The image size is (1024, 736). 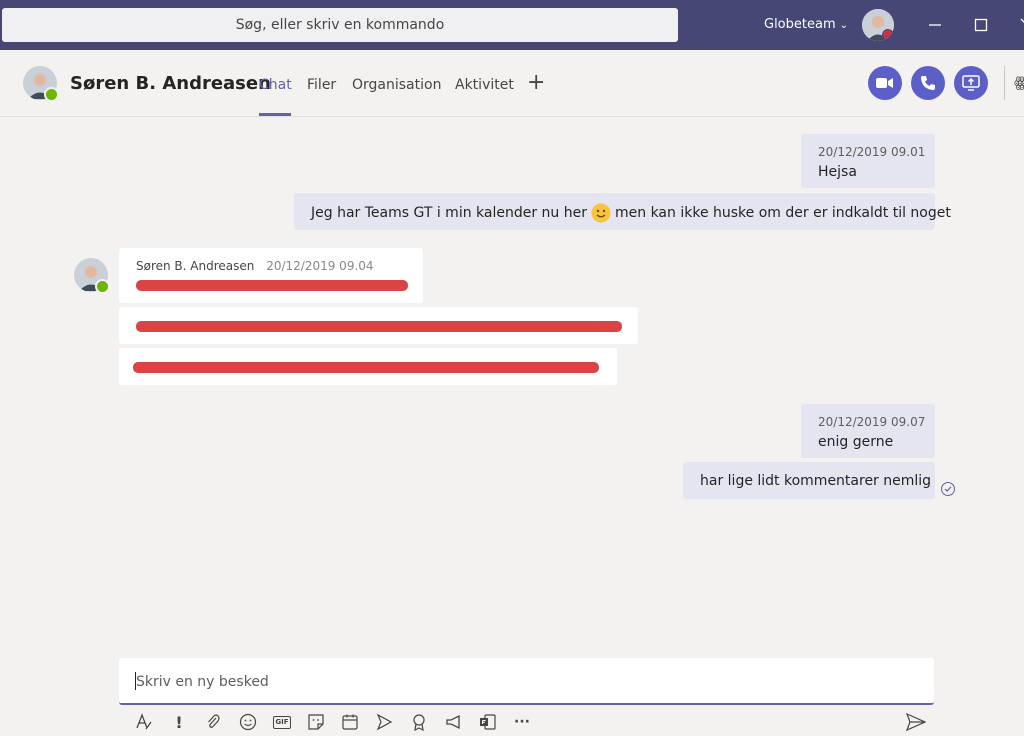 I want to click on message-text: enig gerne, so click(x=856, y=442).